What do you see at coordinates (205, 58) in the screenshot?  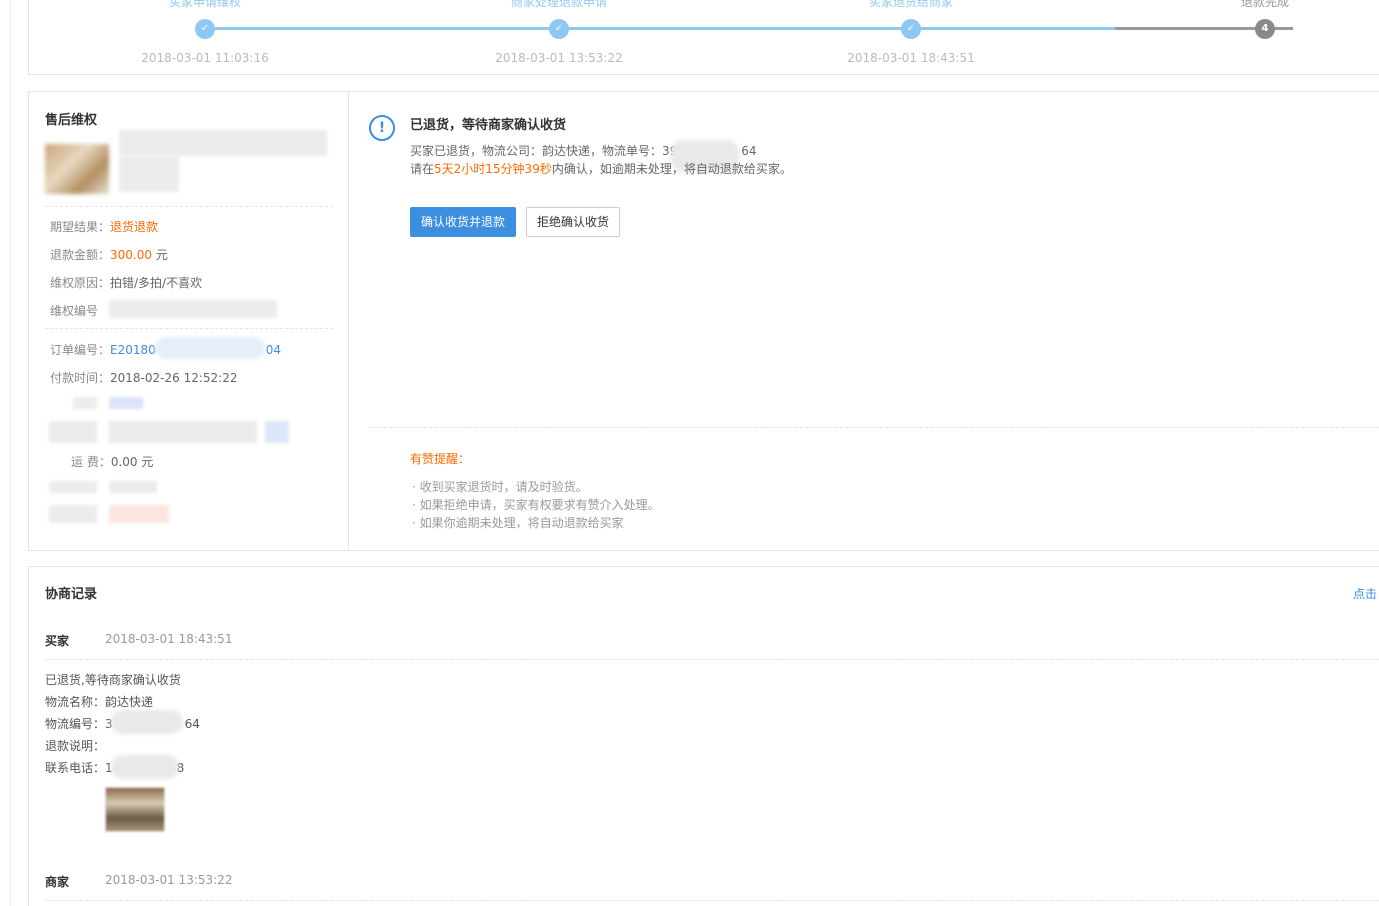 I see `step-1-time: 2018-03-01 11:03:16` at bounding box center [205, 58].